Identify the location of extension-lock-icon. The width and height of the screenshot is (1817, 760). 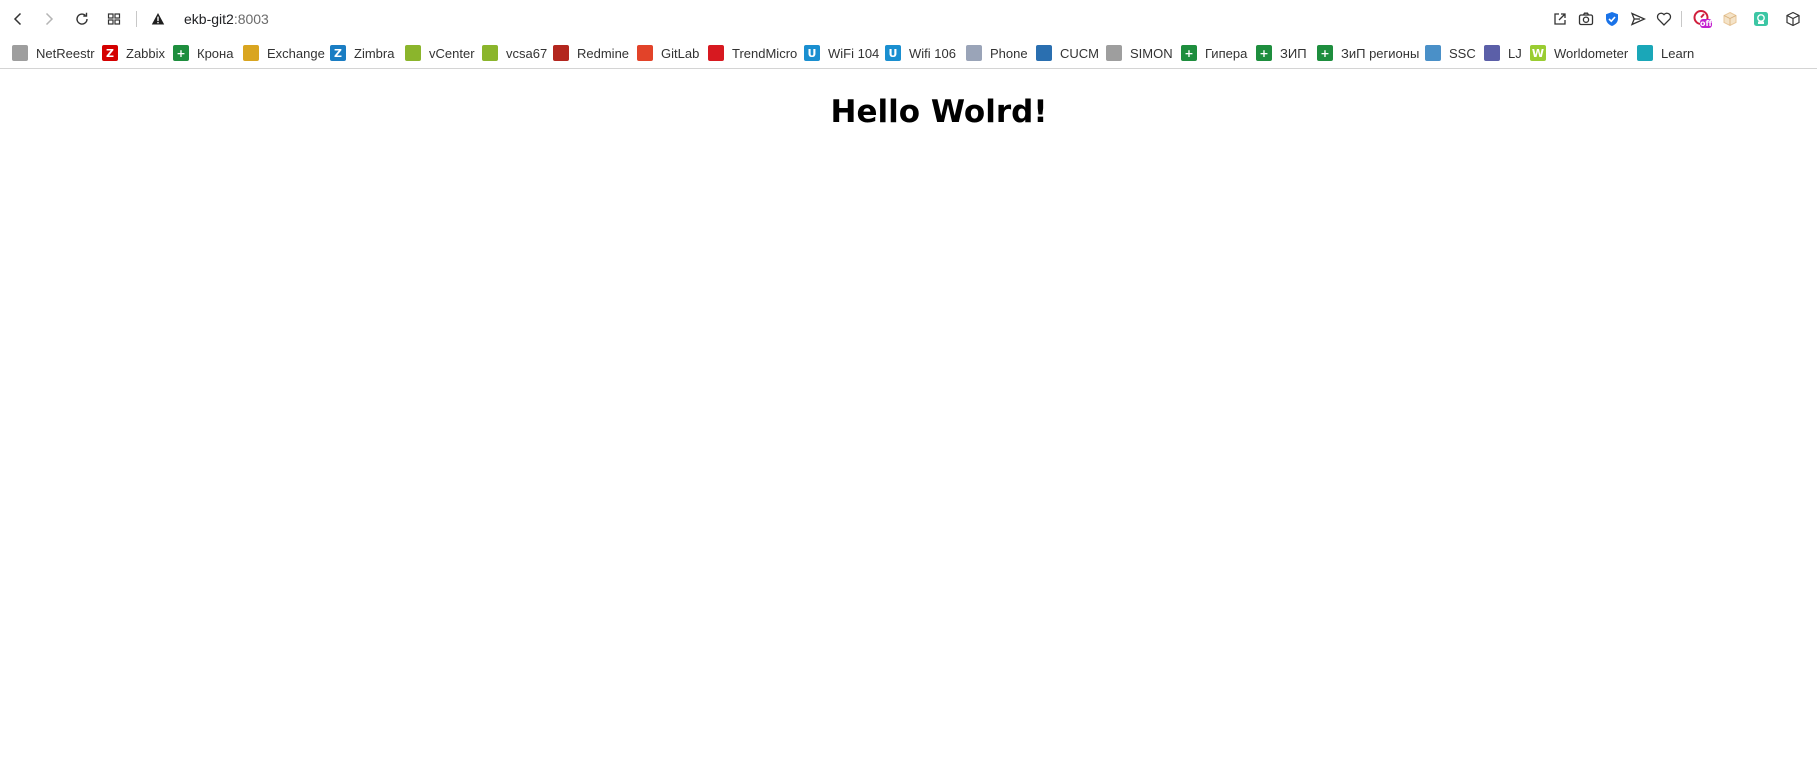
(1761, 19).